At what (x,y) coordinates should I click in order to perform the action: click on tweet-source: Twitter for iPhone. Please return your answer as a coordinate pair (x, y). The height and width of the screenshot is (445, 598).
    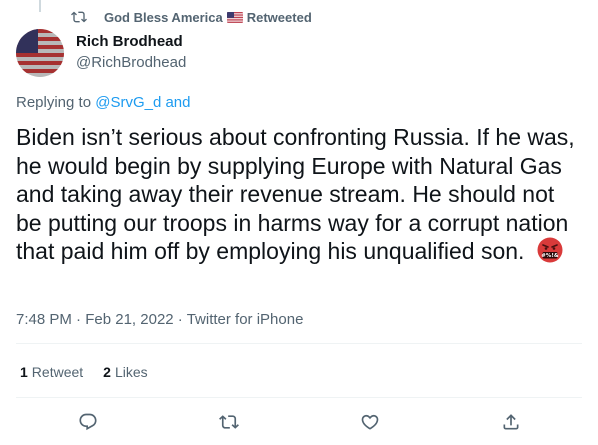
    Looking at the image, I should click on (245, 319).